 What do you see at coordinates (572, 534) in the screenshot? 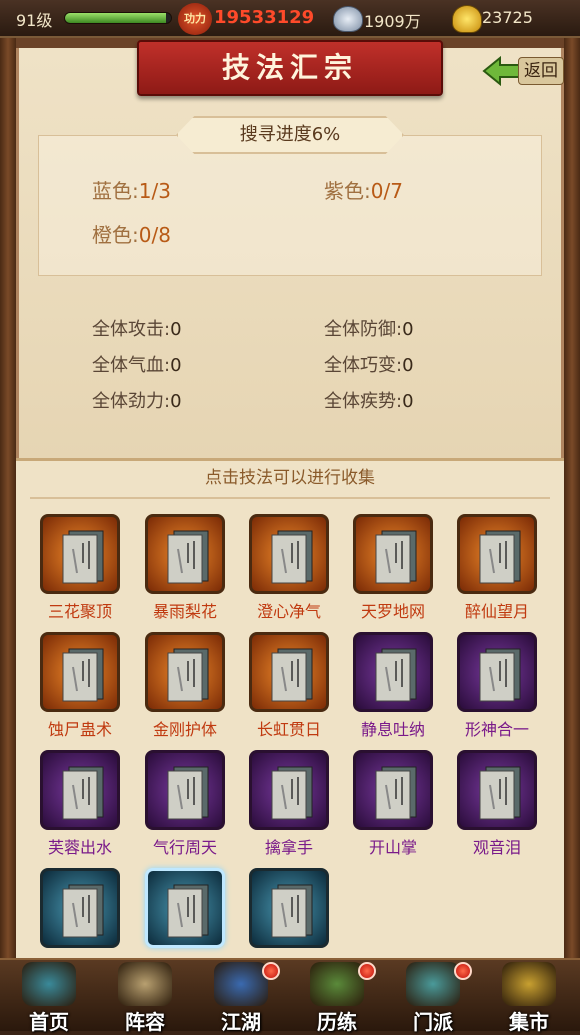
I see `frame-right` at bounding box center [572, 534].